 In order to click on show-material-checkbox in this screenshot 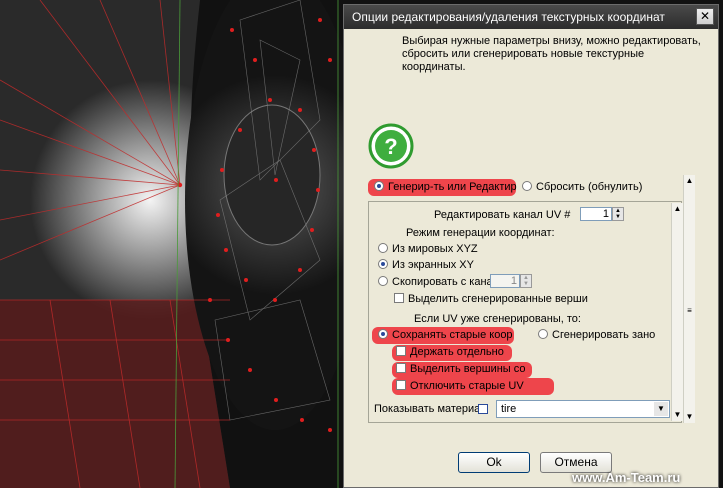, I will do `click(483, 409)`.